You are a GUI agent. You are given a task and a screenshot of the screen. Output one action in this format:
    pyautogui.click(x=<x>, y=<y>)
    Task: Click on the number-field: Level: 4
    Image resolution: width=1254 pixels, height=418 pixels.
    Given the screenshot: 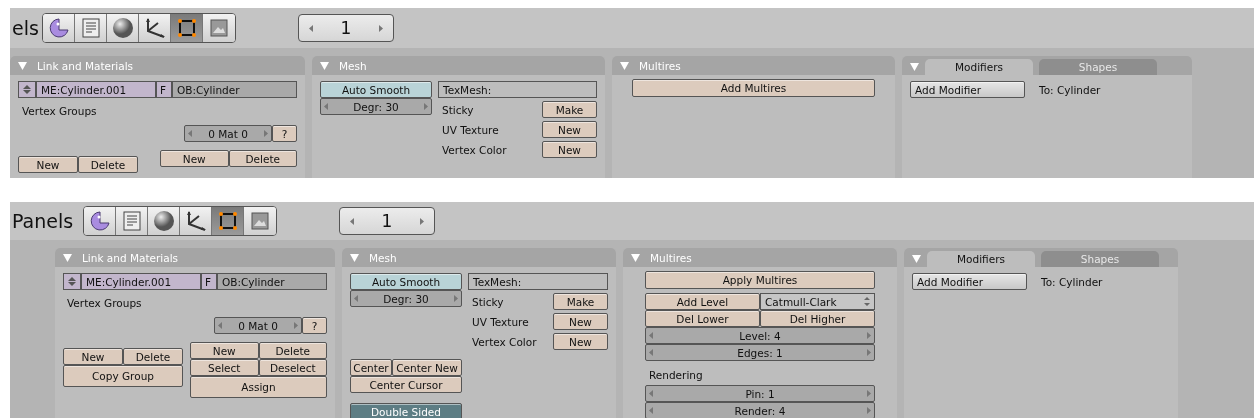 What is the action you would take?
    pyautogui.click(x=760, y=335)
    